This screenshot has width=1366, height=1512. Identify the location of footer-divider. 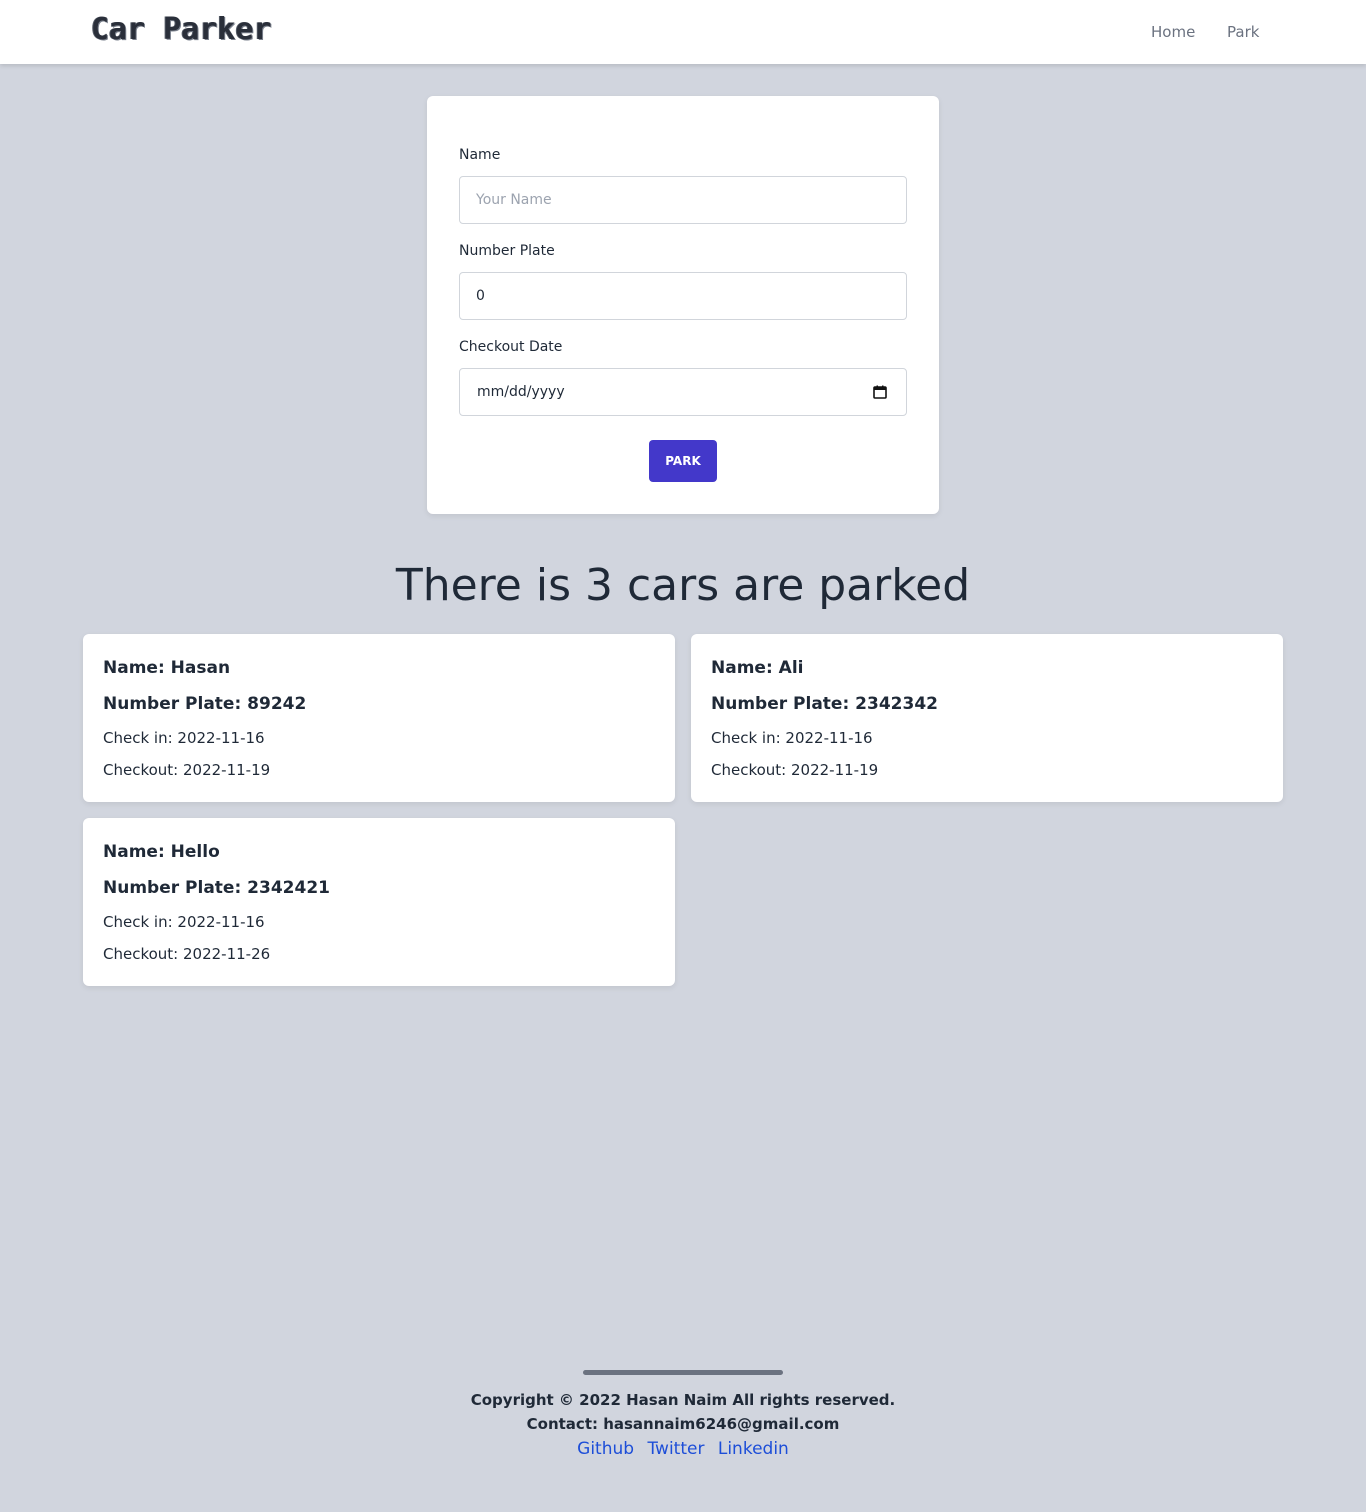
(683, 1372).